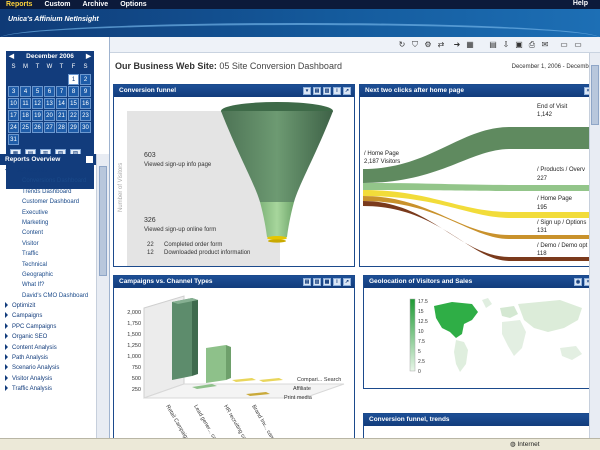  Describe the element at coordinates (49, 103) in the screenshot. I see `calendar-day: 13` at that location.